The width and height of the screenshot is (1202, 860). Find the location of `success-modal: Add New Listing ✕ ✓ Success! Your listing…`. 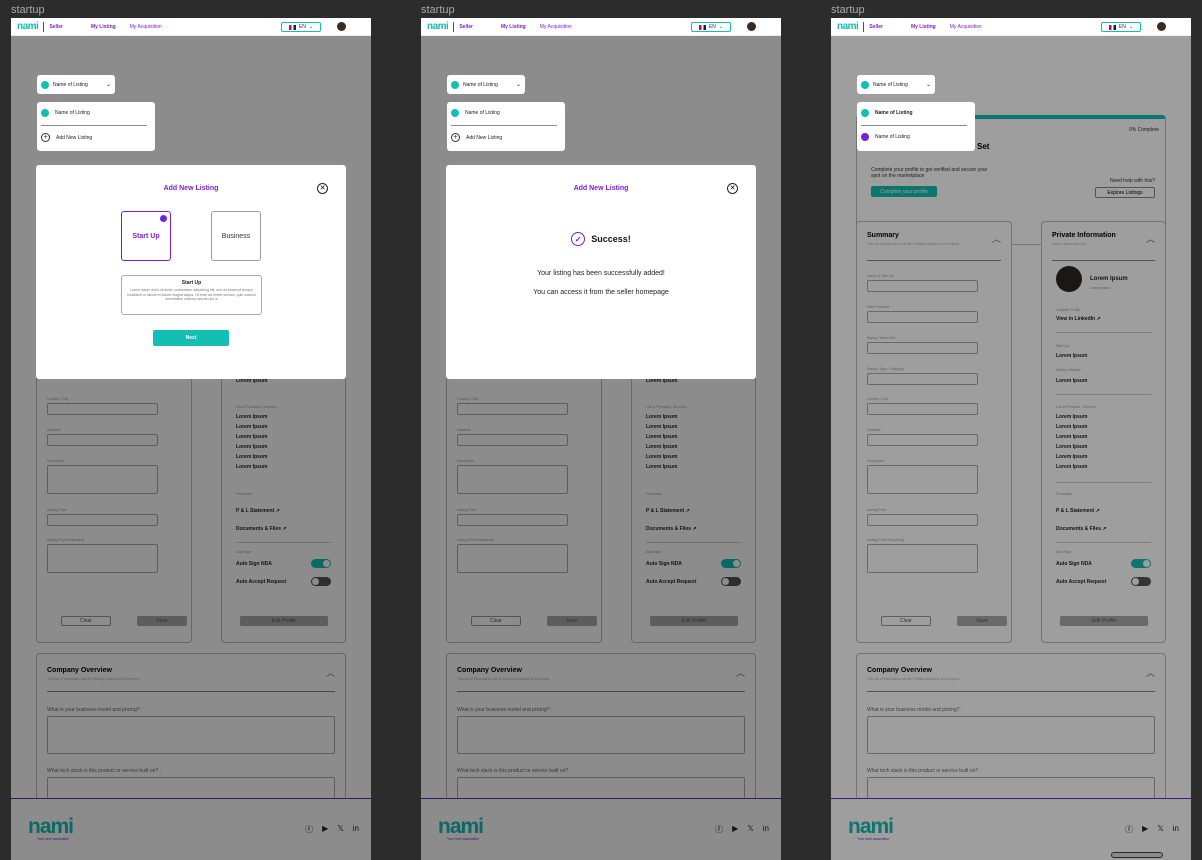

success-modal: Add New Listing ✕ ✓ Success! Your listing… is located at coordinates (601, 272).